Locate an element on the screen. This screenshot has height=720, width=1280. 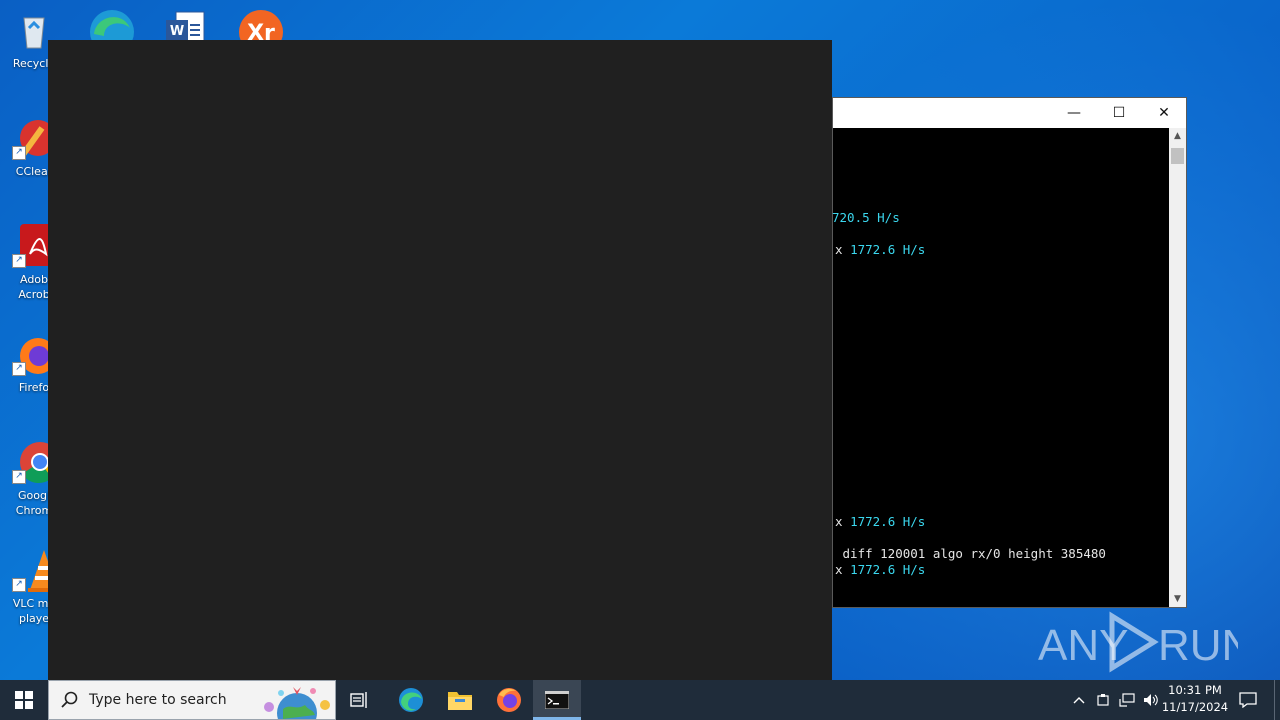
show-hidden-icons-chevron-icon is located at coordinates (1079, 700).